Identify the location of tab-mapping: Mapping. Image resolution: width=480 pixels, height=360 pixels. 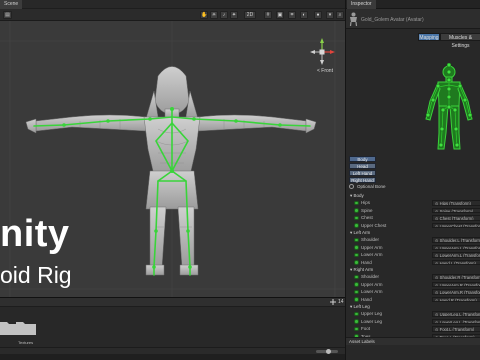
(429, 37).